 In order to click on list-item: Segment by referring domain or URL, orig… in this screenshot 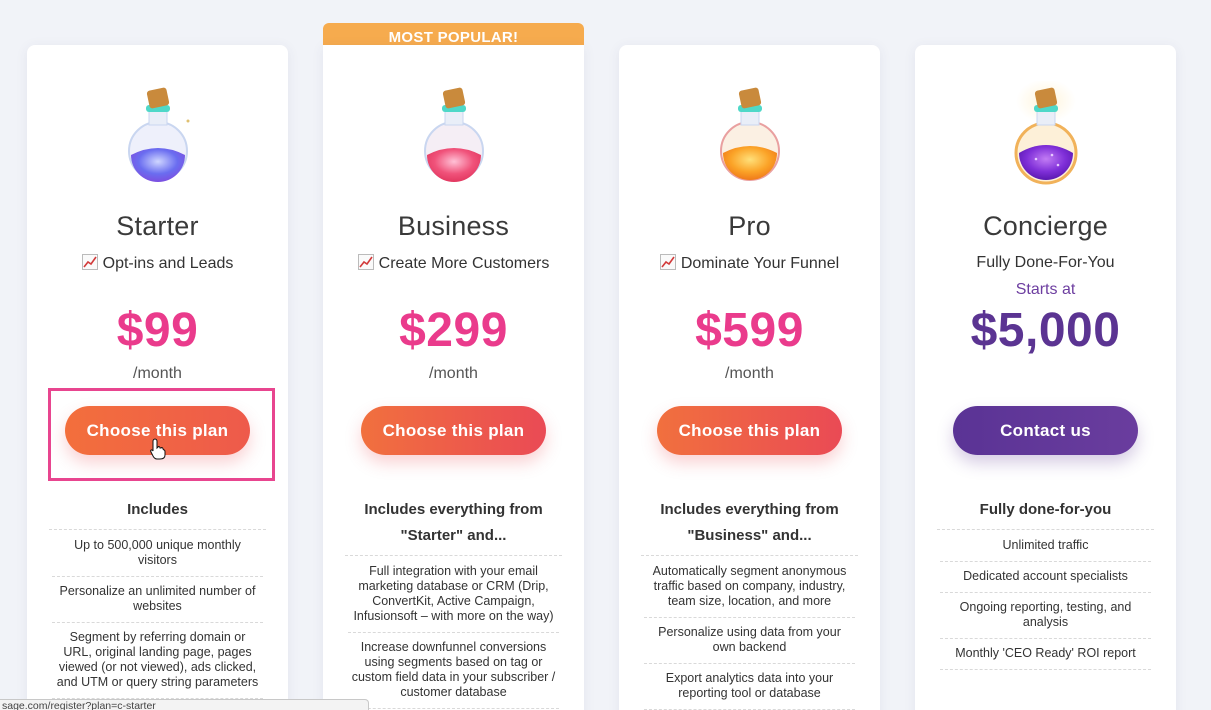, I will do `click(157, 661)`.